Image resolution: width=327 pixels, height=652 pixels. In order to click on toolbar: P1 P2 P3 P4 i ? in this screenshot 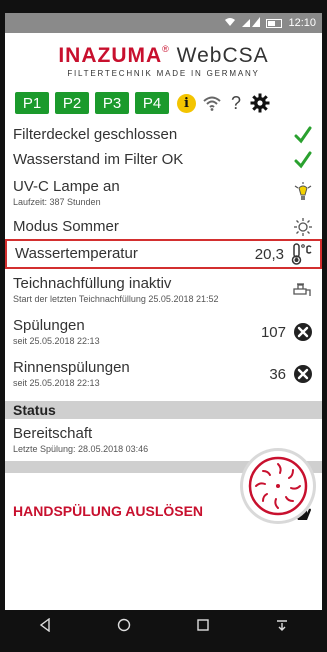, I will do `click(163, 103)`.